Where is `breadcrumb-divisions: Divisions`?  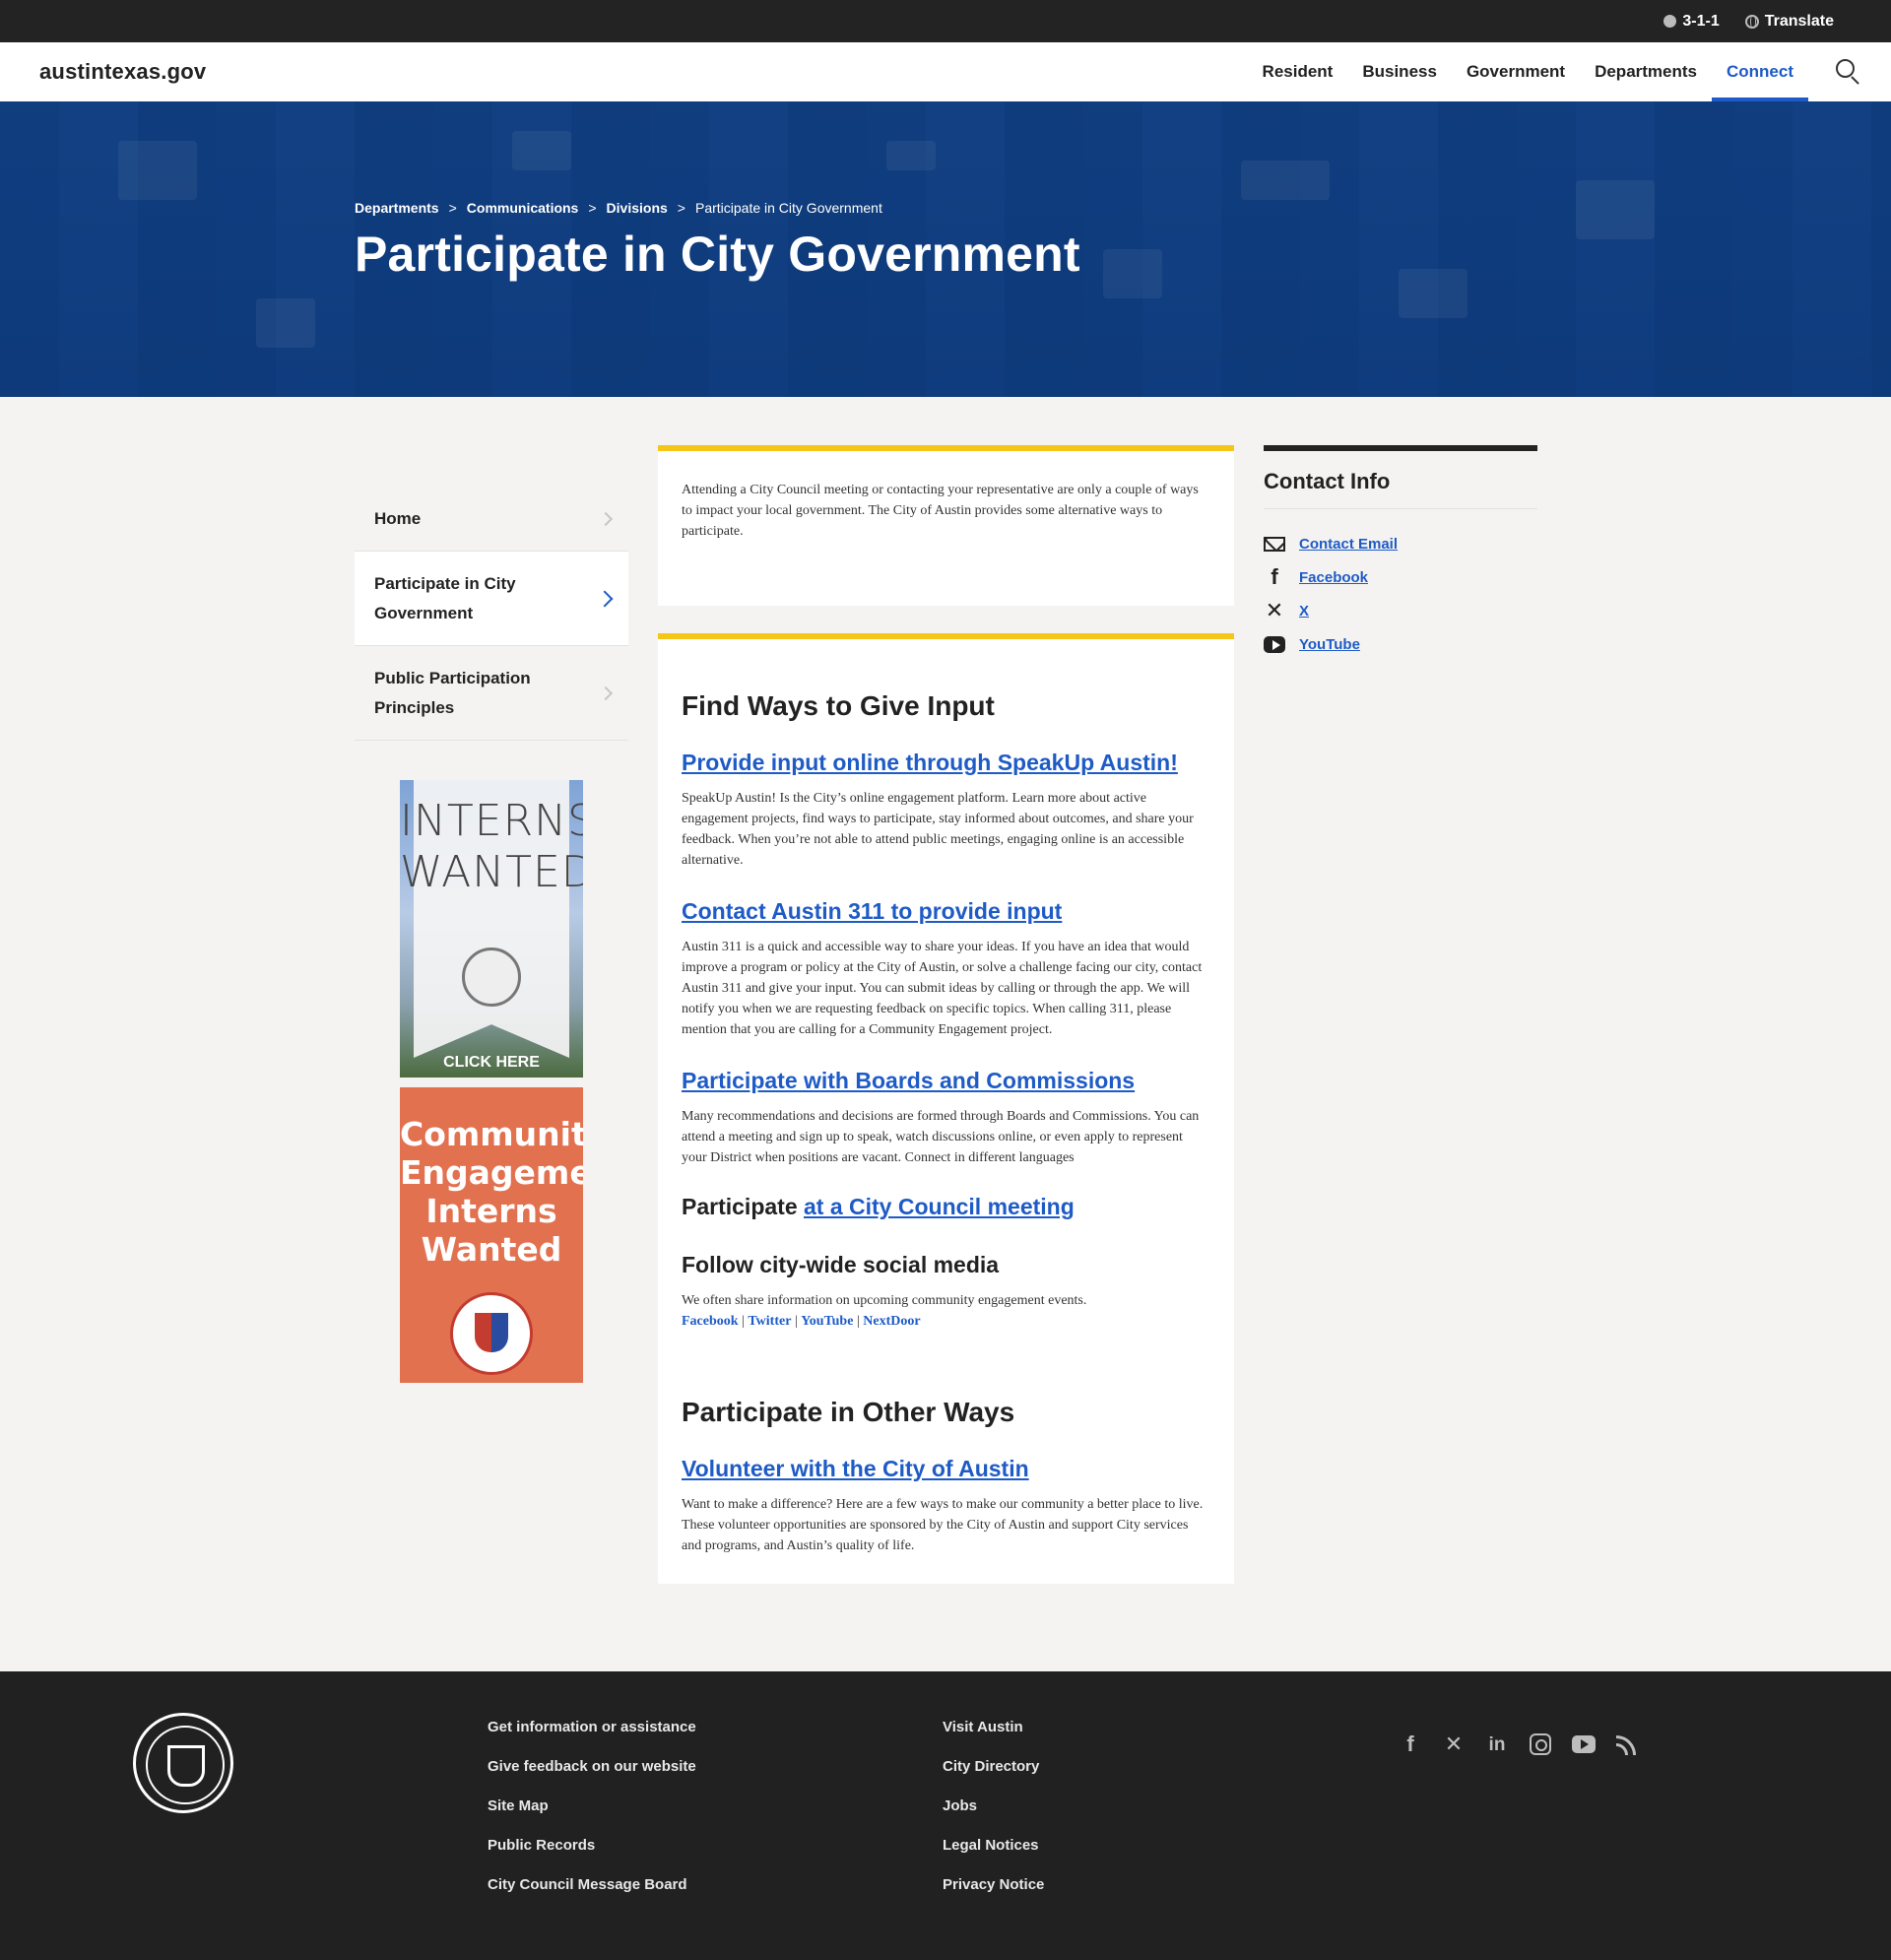
breadcrumb-divisions: Divisions is located at coordinates (637, 208).